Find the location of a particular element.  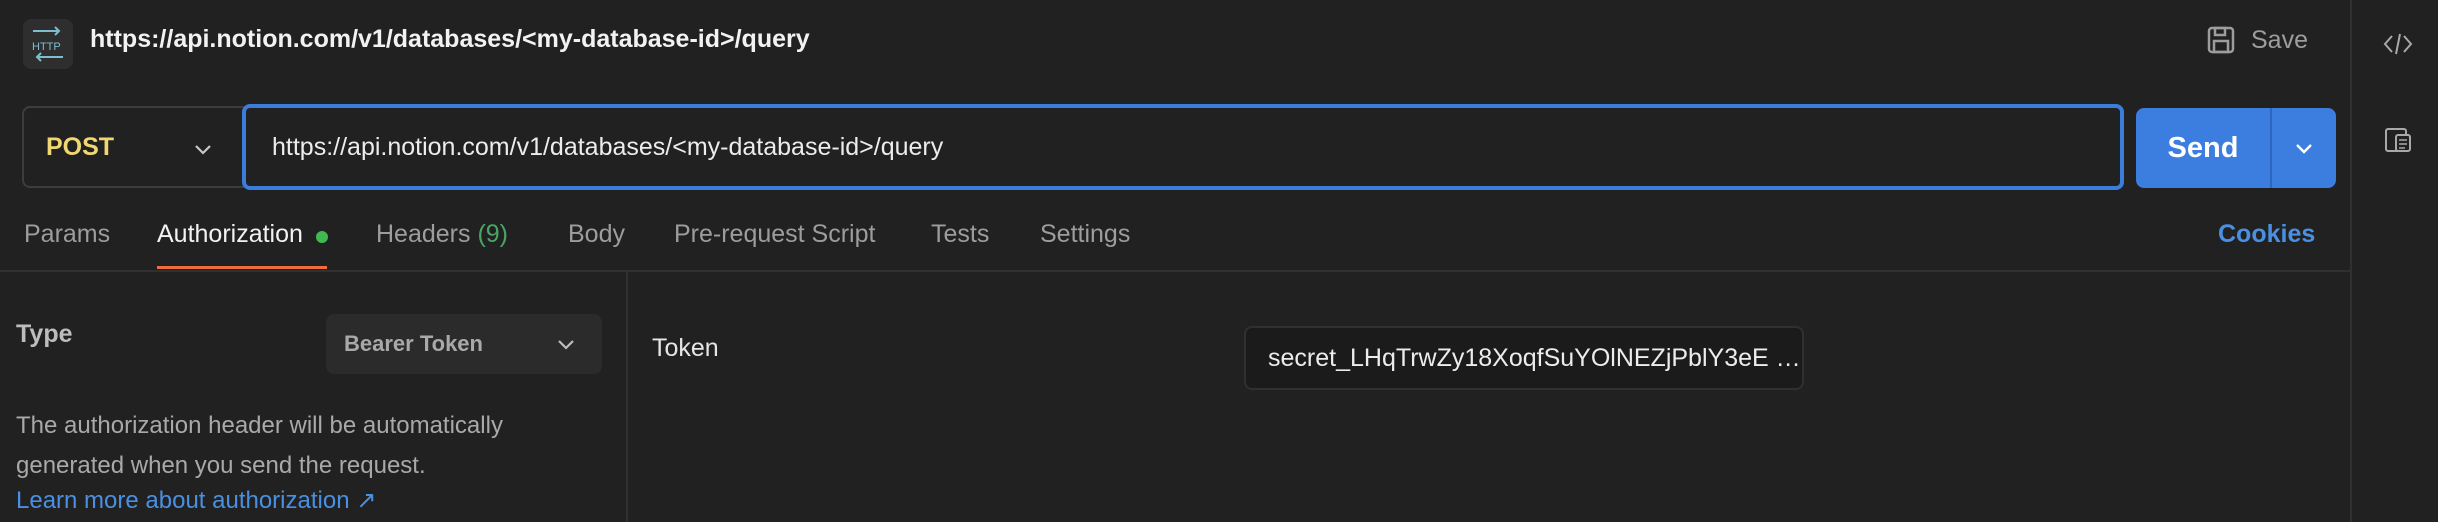

token-label: Token is located at coordinates (685, 348).